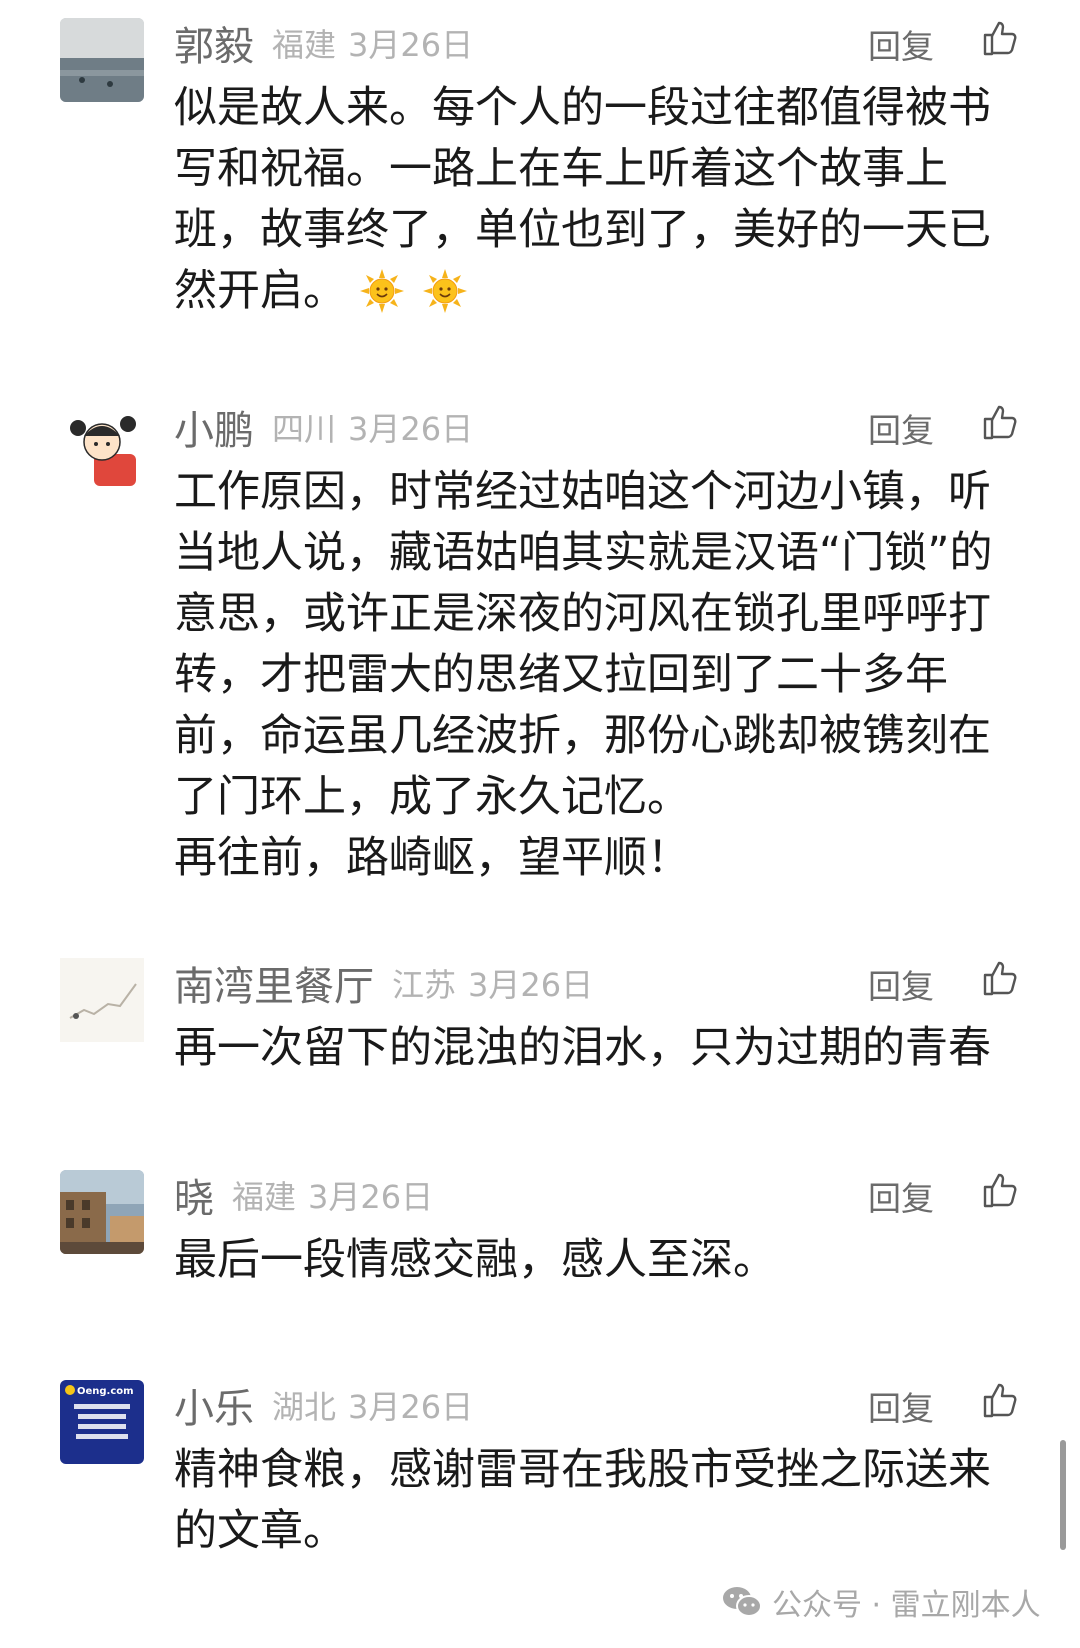 The height and width of the screenshot is (1648, 1080). Describe the element at coordinates (102, 1422) in the screenshot. I see `avatar: Oeng.com` at that location.